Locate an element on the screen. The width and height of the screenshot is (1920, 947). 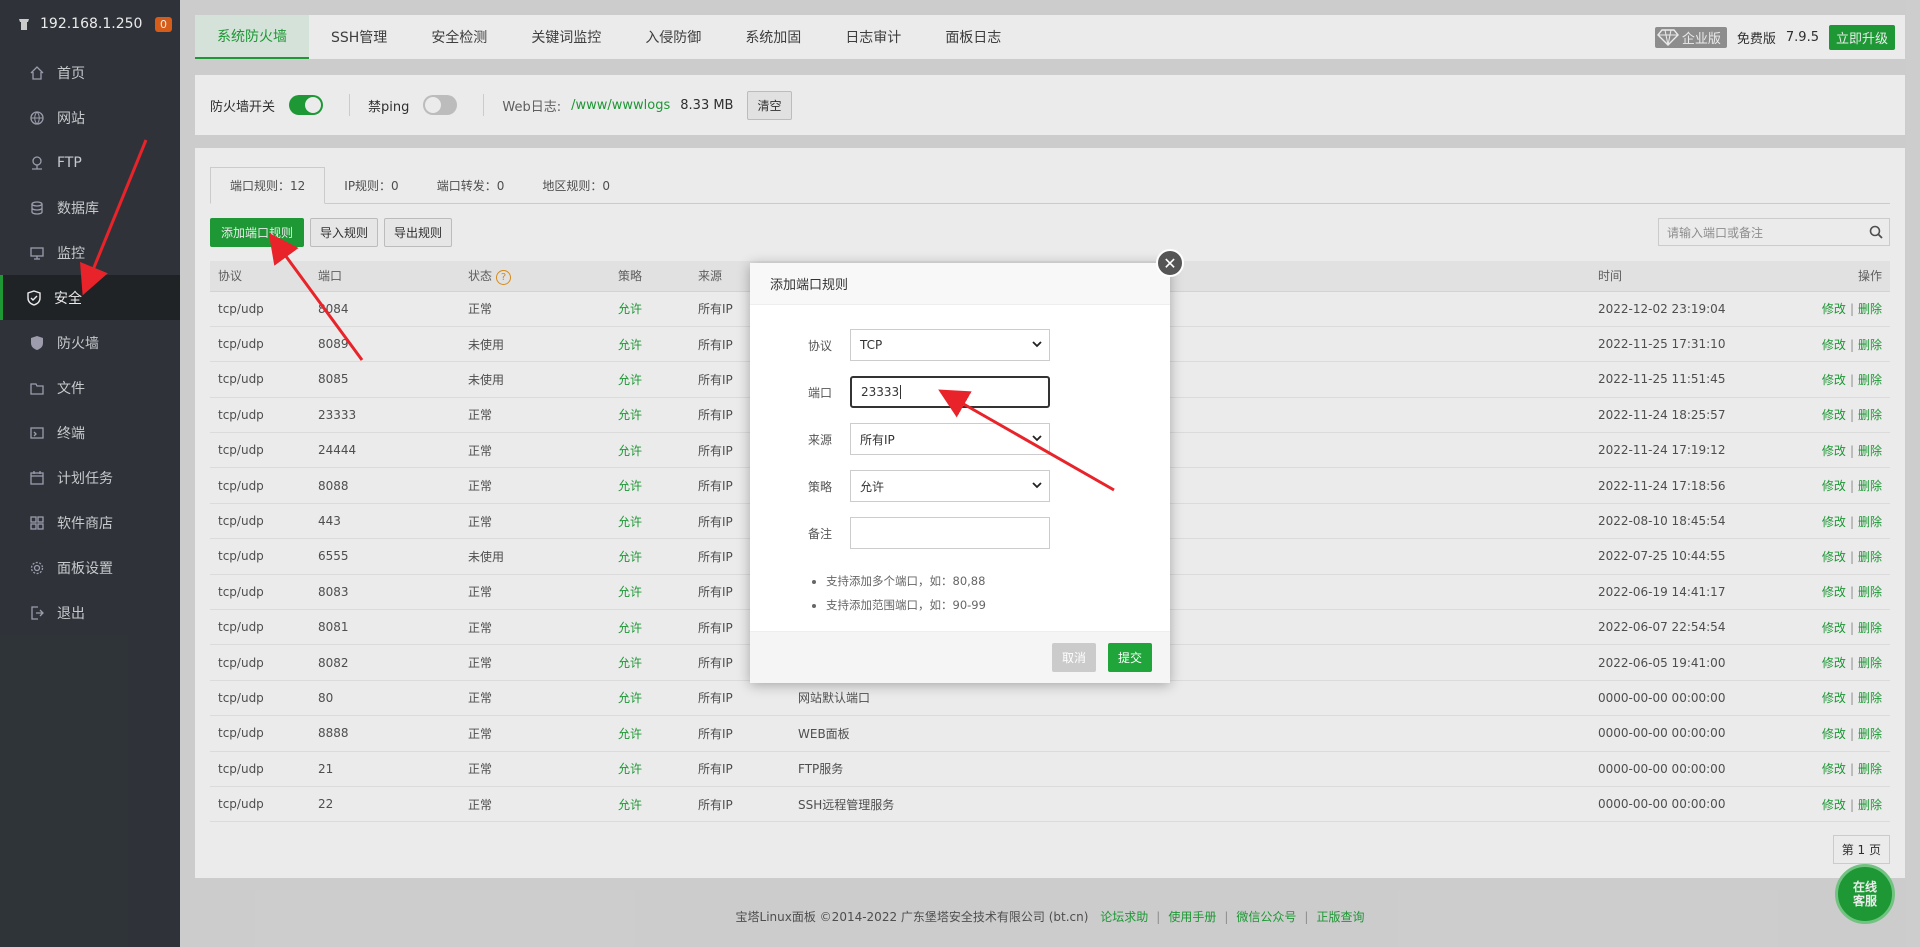
protocol-value: TCP is located at coordinates (871, 345).